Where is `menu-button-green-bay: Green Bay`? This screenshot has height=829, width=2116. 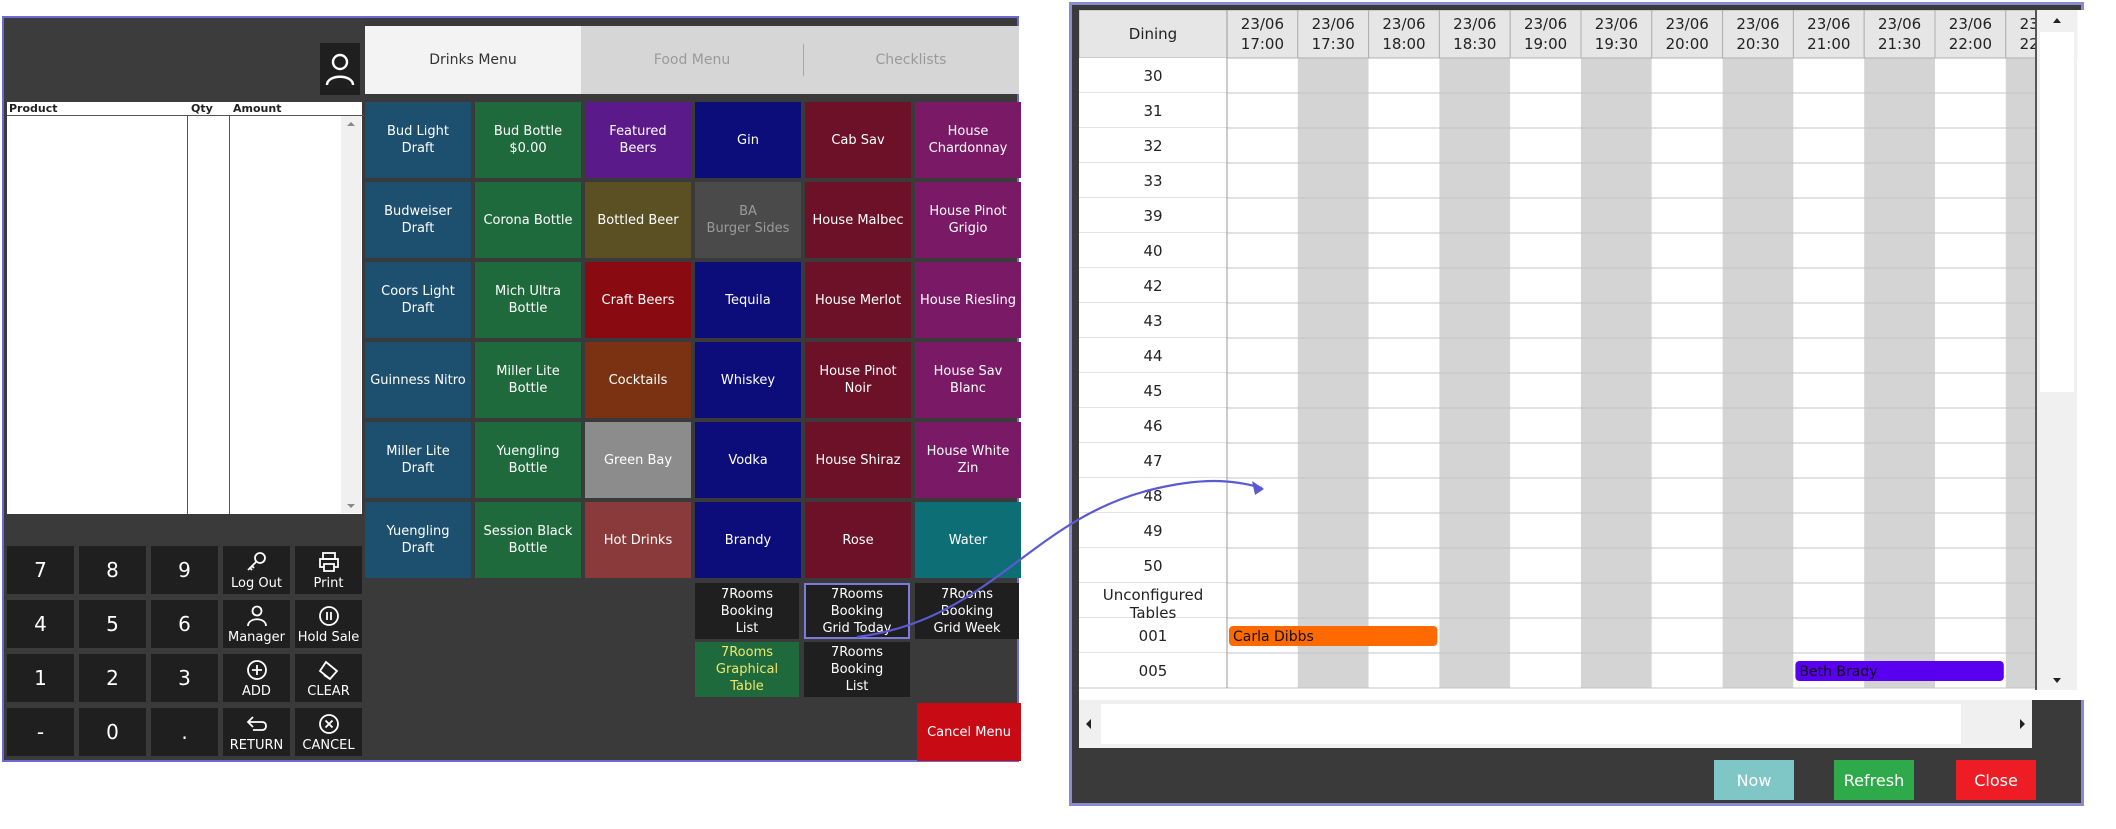
menu-button-green-bay: Green Bay is located at coordinates (638, 460).